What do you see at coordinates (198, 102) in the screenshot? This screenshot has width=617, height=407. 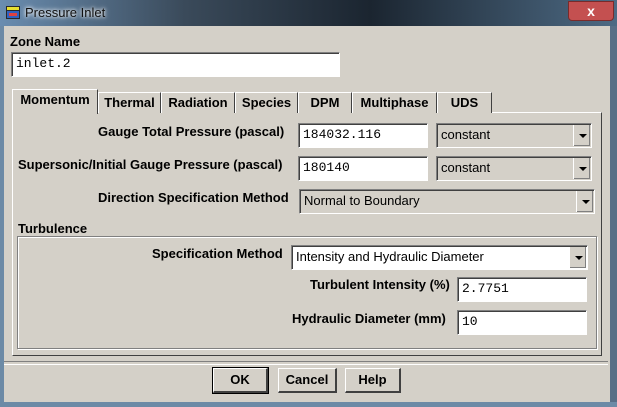 I see `tab-radiation: Radiation` at bounding box center [198, 102].